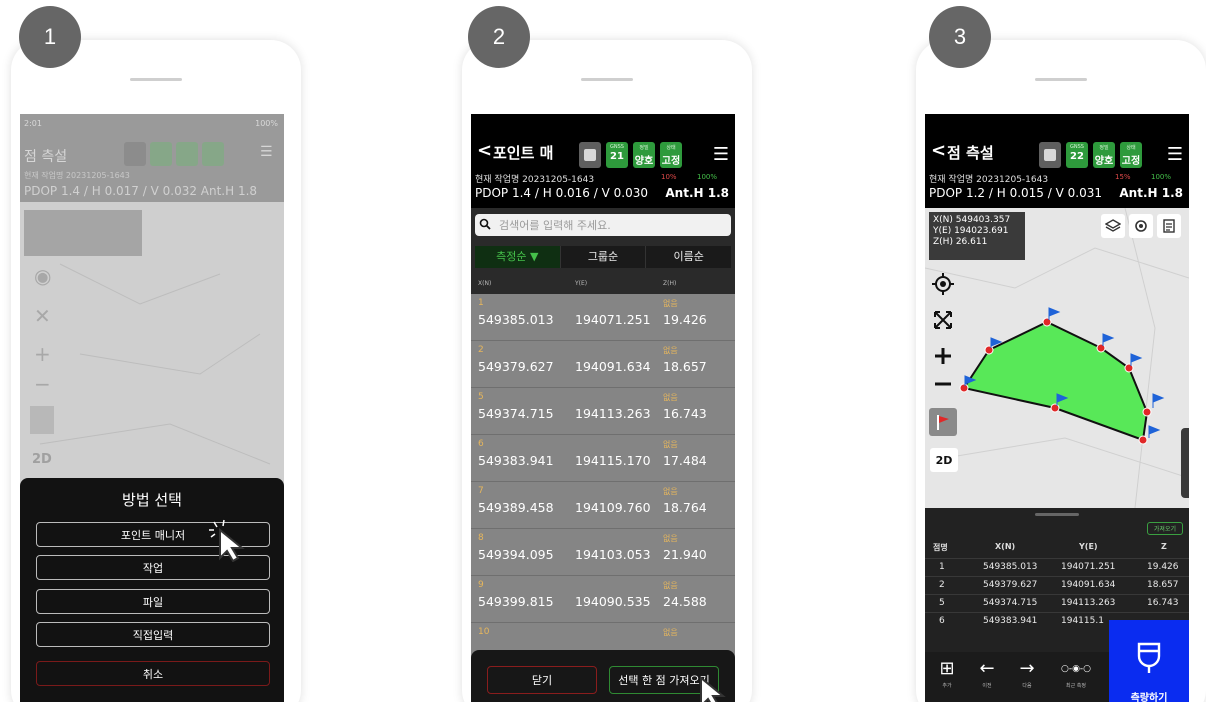 Image resolution: width=1206 pixels, height=702 pixels. What do you see at coordinates (1057, 584) in the screenshot?
I see `table-row: 2 549379.627 194091.634 18.657` at bounding box center [1057, 584].